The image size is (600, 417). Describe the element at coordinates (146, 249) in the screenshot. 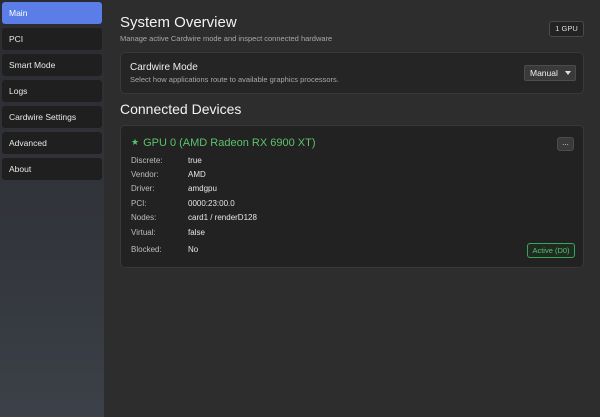

I see `prop-label: Blocked:` at that location.